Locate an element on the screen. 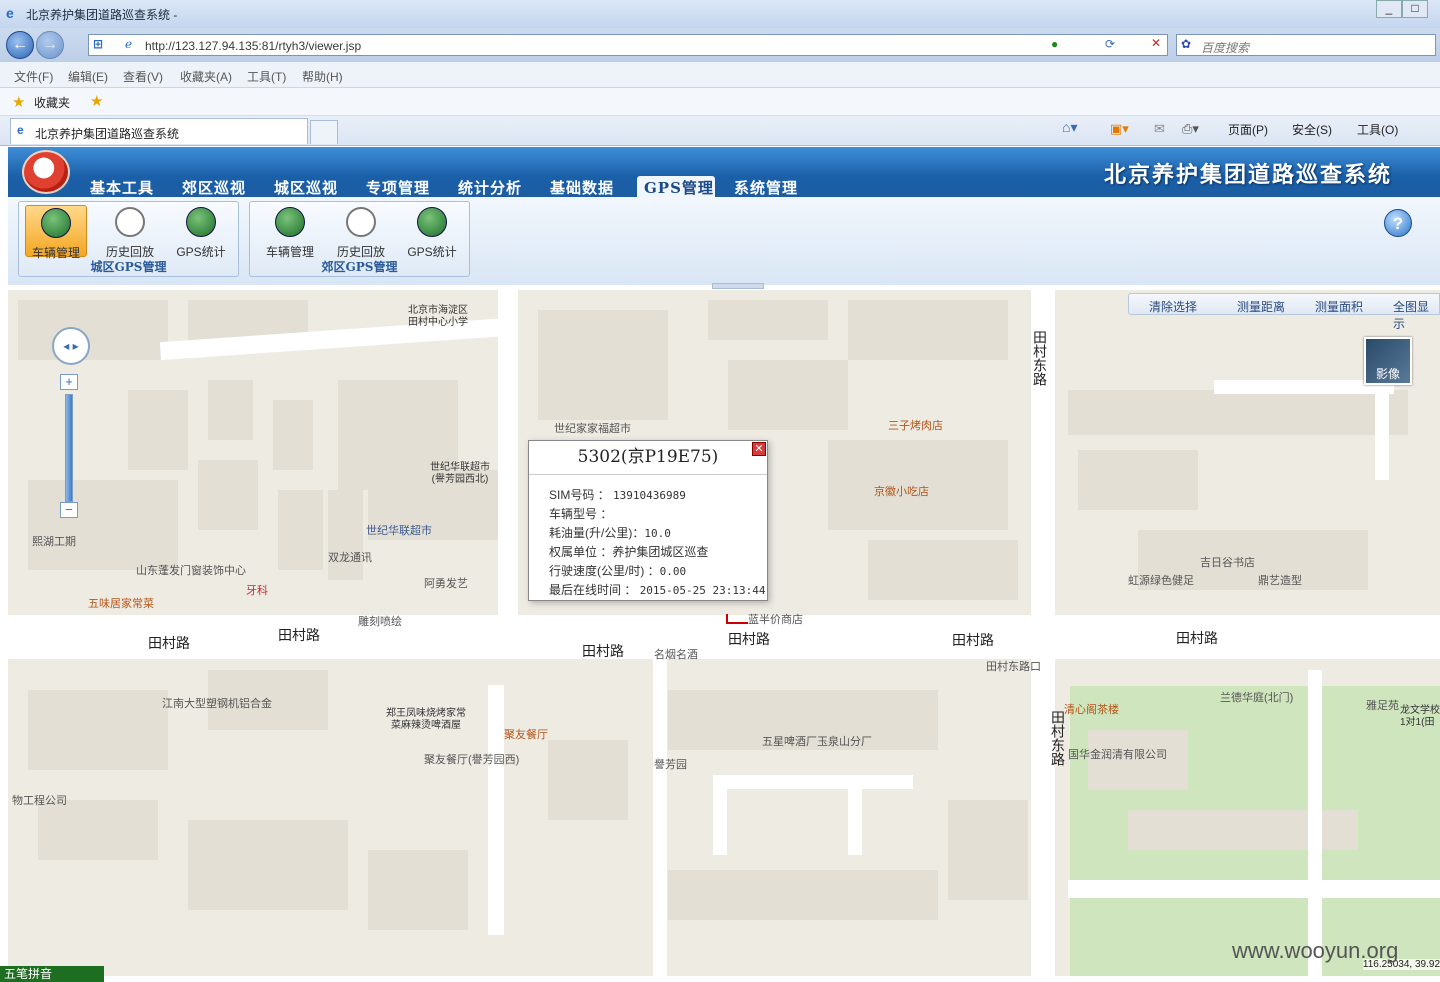 The width and height of the screenshot is (1440, 982). satellite-toggle: 影像 is located at coordinates (1388, 361).